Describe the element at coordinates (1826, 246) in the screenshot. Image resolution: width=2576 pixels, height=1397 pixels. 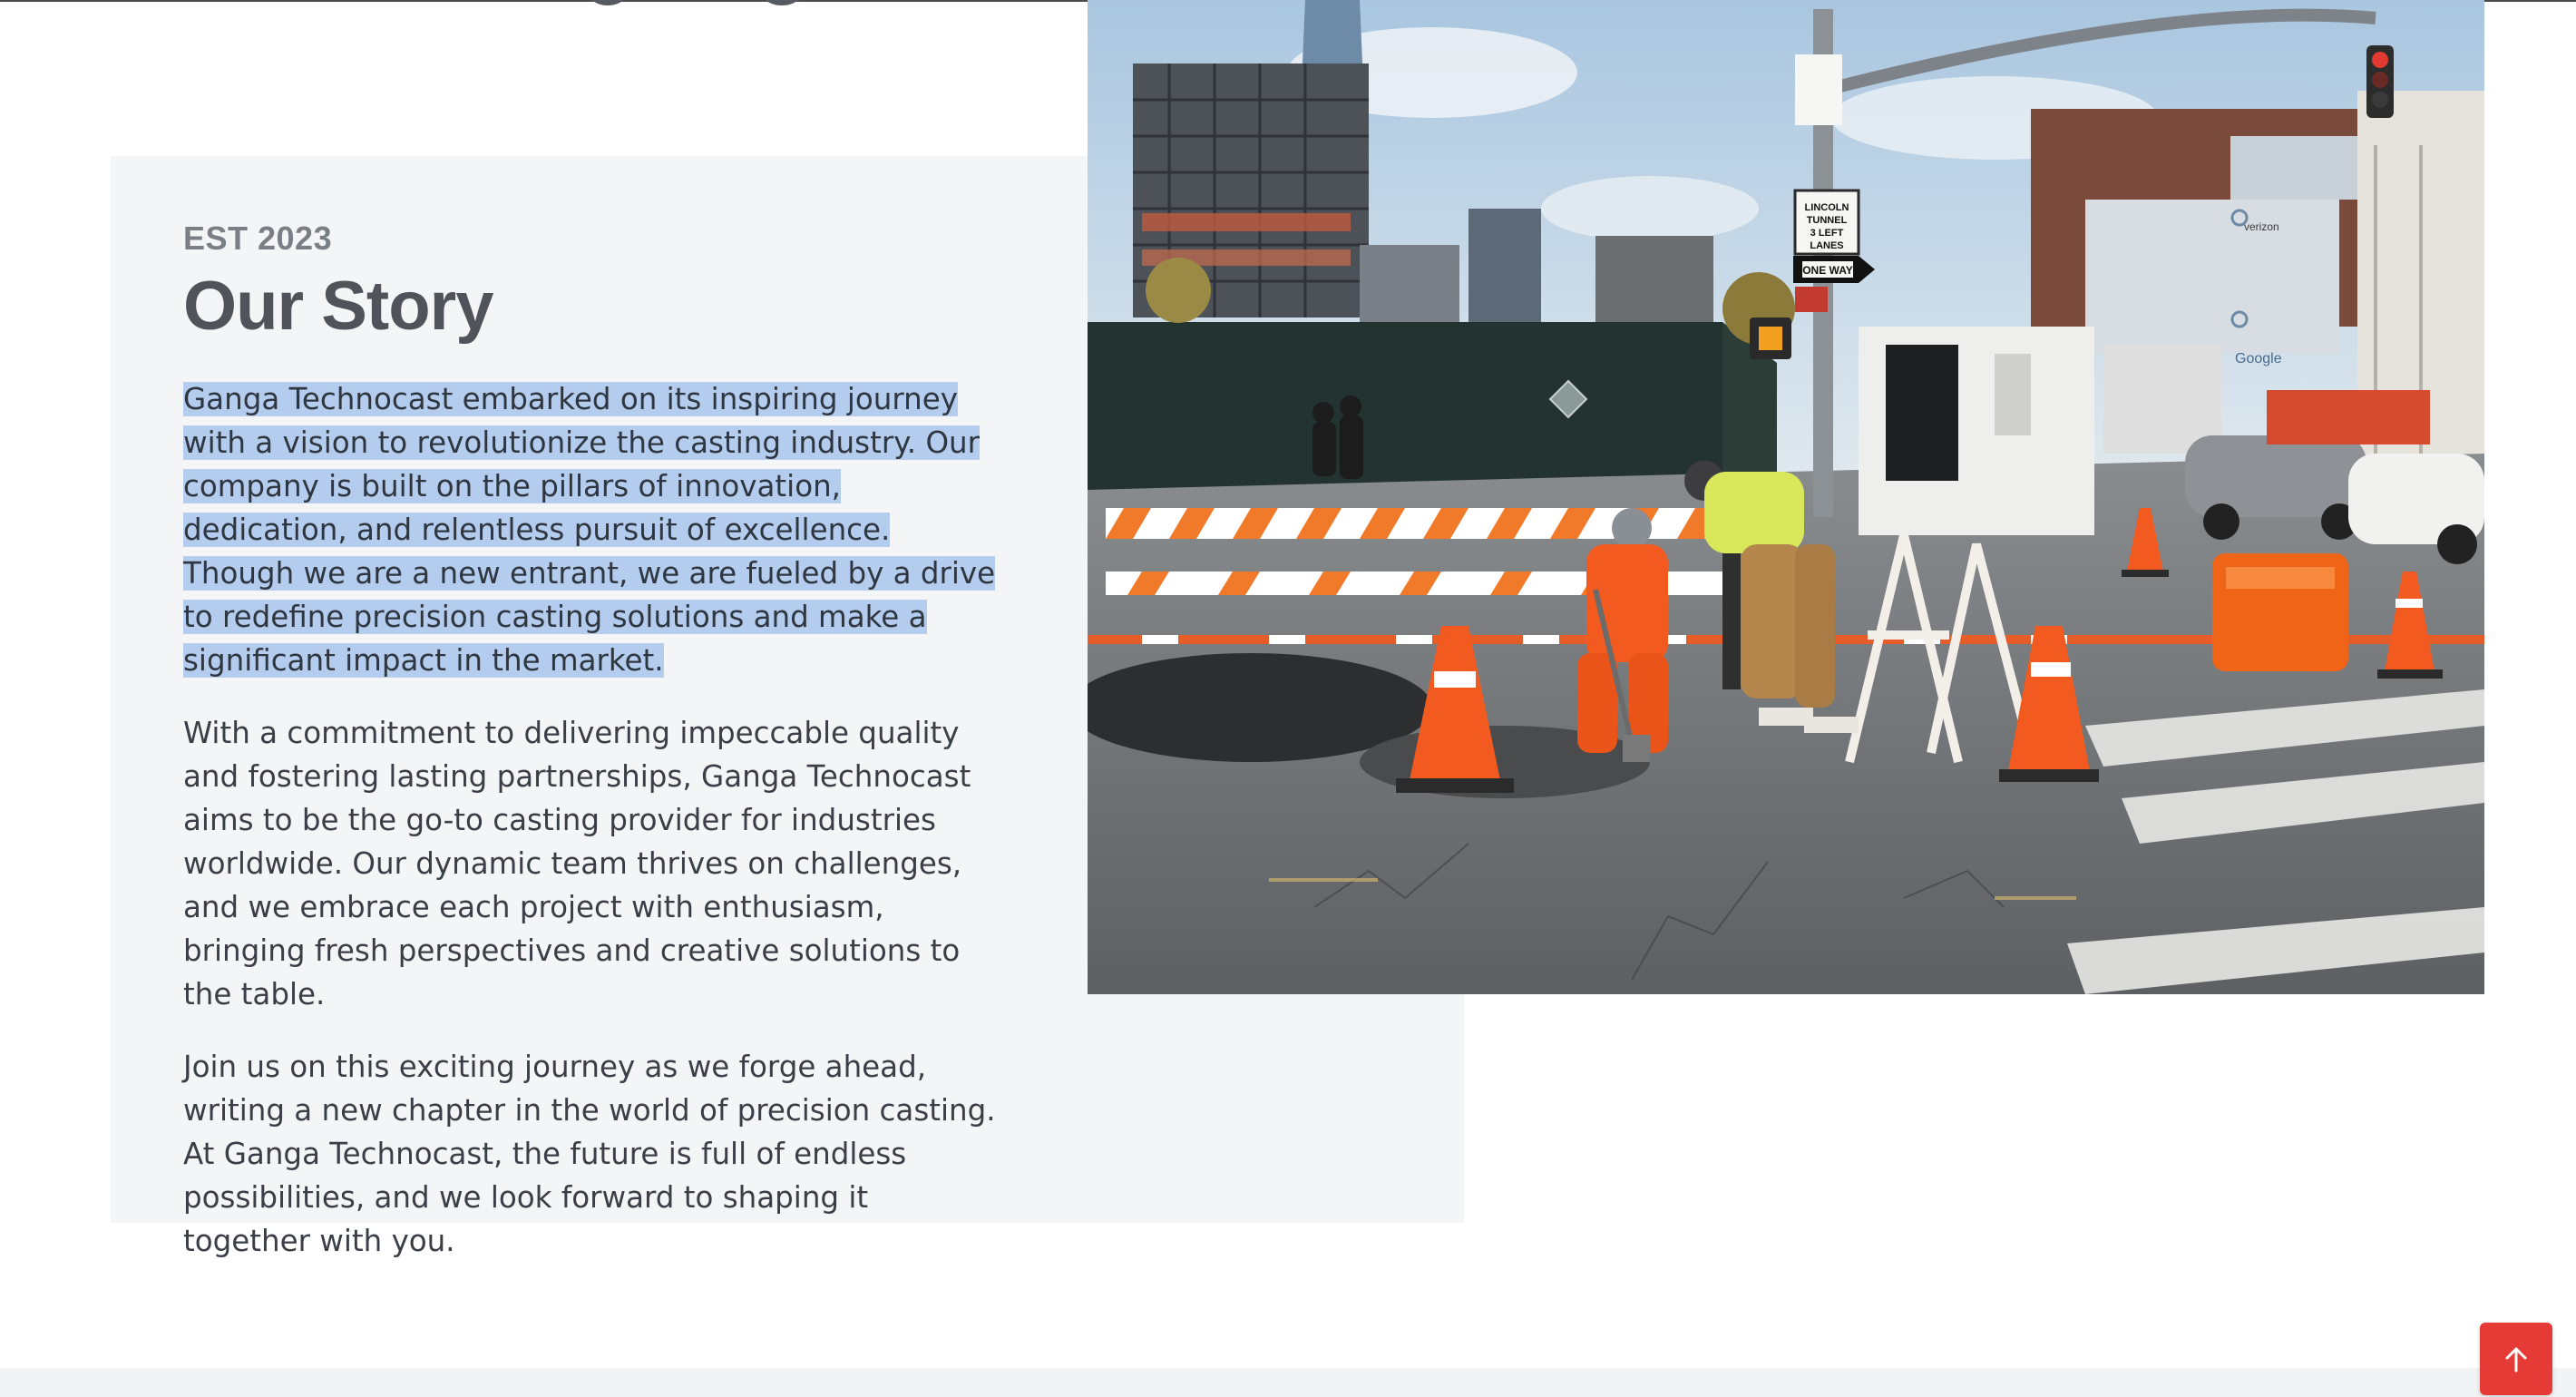
I see `svg-text: LANES` at that location.